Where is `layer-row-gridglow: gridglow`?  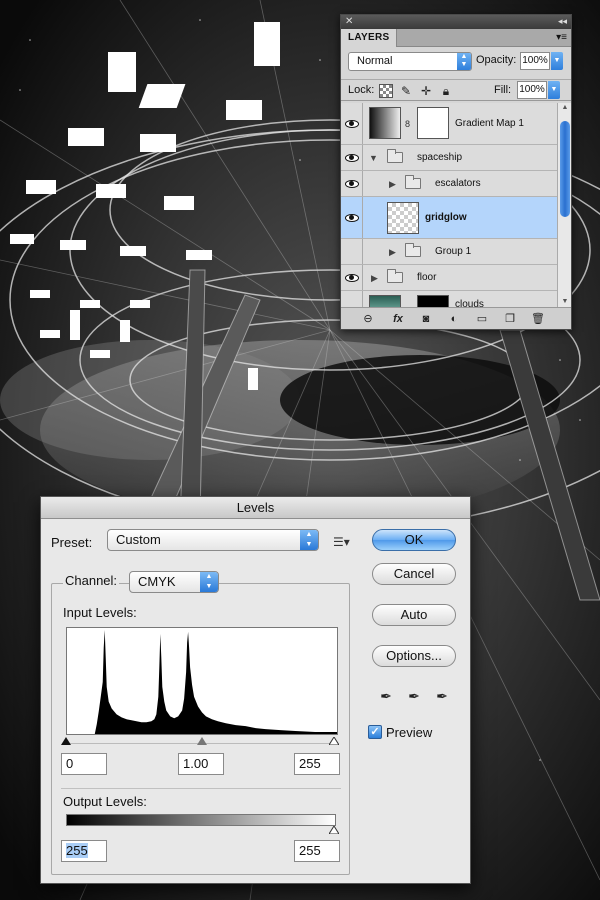
layer-row-gridglow: gridglow is located at coordinates (449, 218).